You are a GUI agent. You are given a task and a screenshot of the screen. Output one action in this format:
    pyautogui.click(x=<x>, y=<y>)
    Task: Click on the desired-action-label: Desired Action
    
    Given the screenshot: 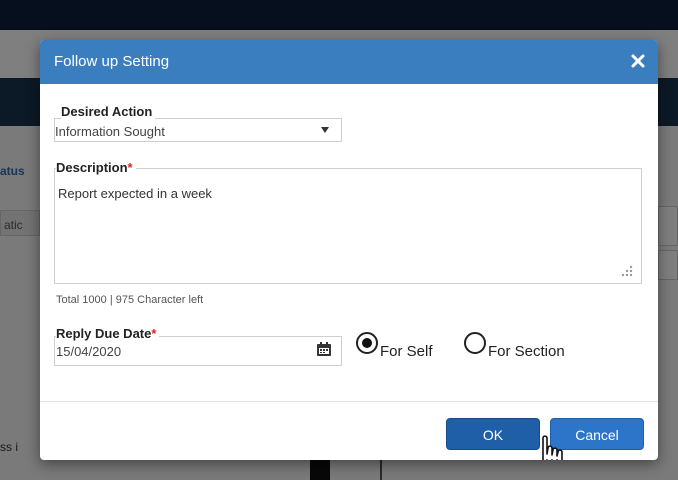 What is the action you would take?
    pyautogui.click(x=108, y=111)
    